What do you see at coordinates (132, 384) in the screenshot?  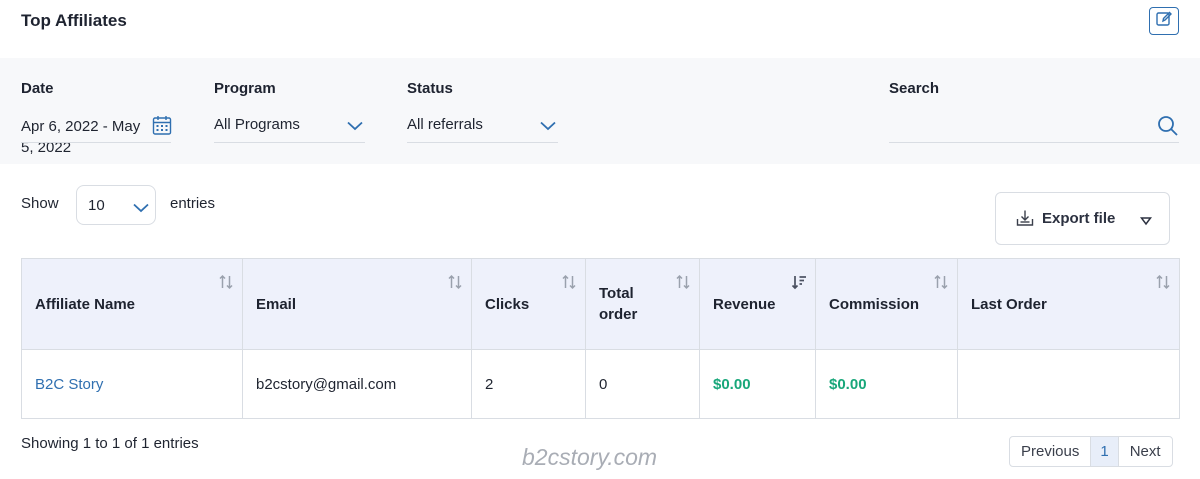 I see `affiliate-name-cell: B2C Story` at bounding box center [132, 384].